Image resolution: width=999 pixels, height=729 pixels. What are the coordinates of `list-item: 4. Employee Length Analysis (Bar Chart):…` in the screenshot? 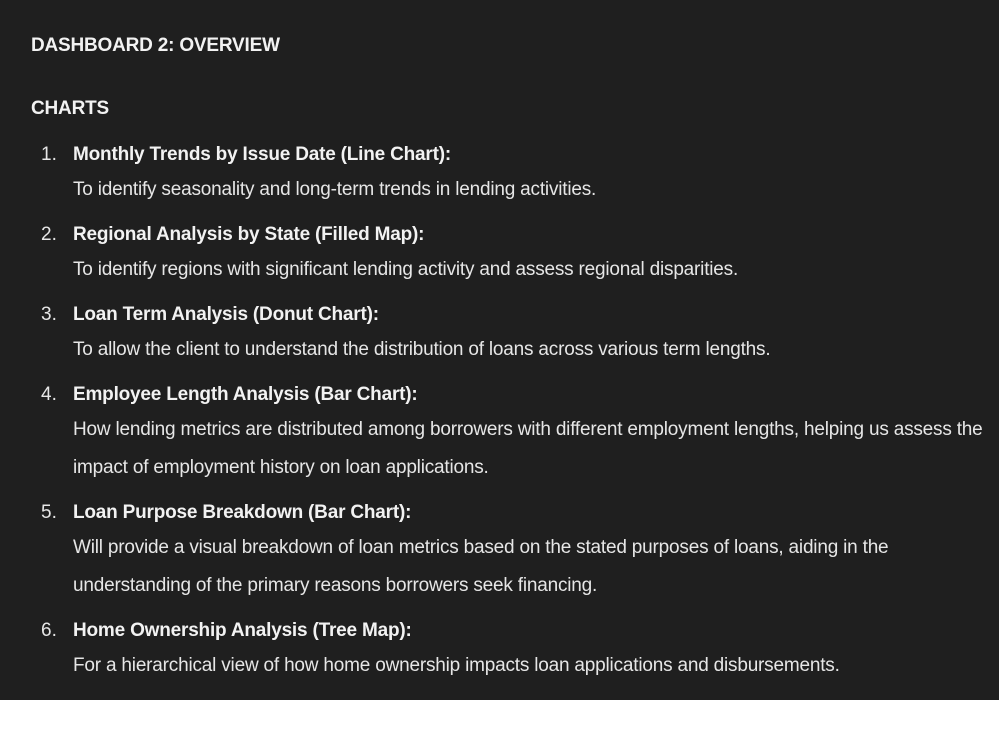 It's located at (515, 433).